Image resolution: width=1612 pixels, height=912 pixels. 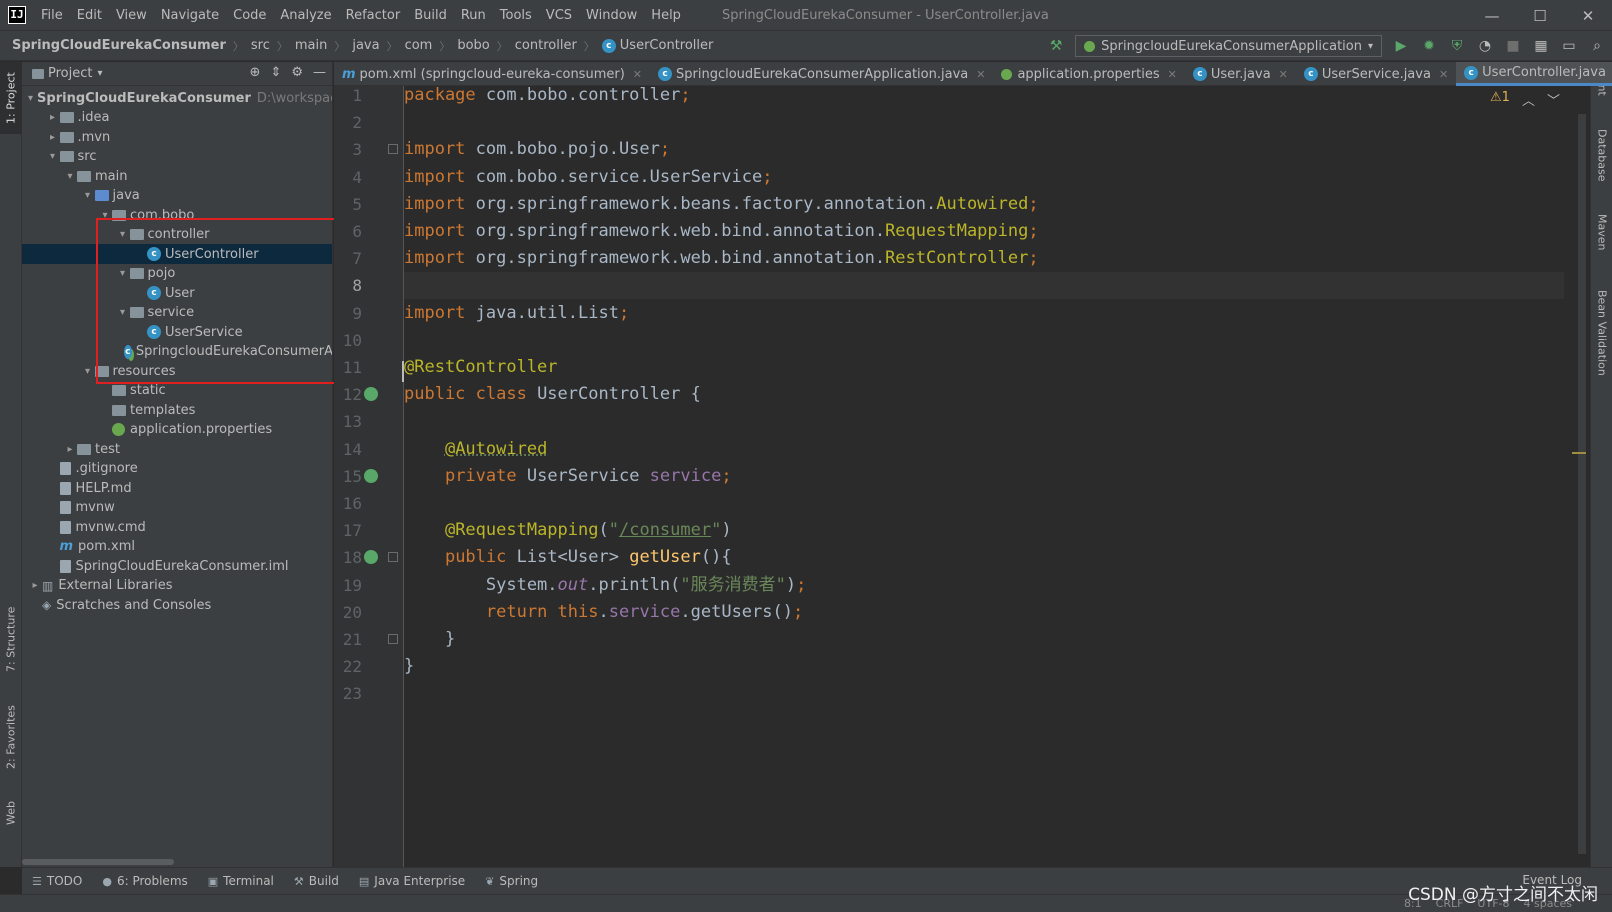 I want to click on menu-build: Build, so click(x=430, y=15).